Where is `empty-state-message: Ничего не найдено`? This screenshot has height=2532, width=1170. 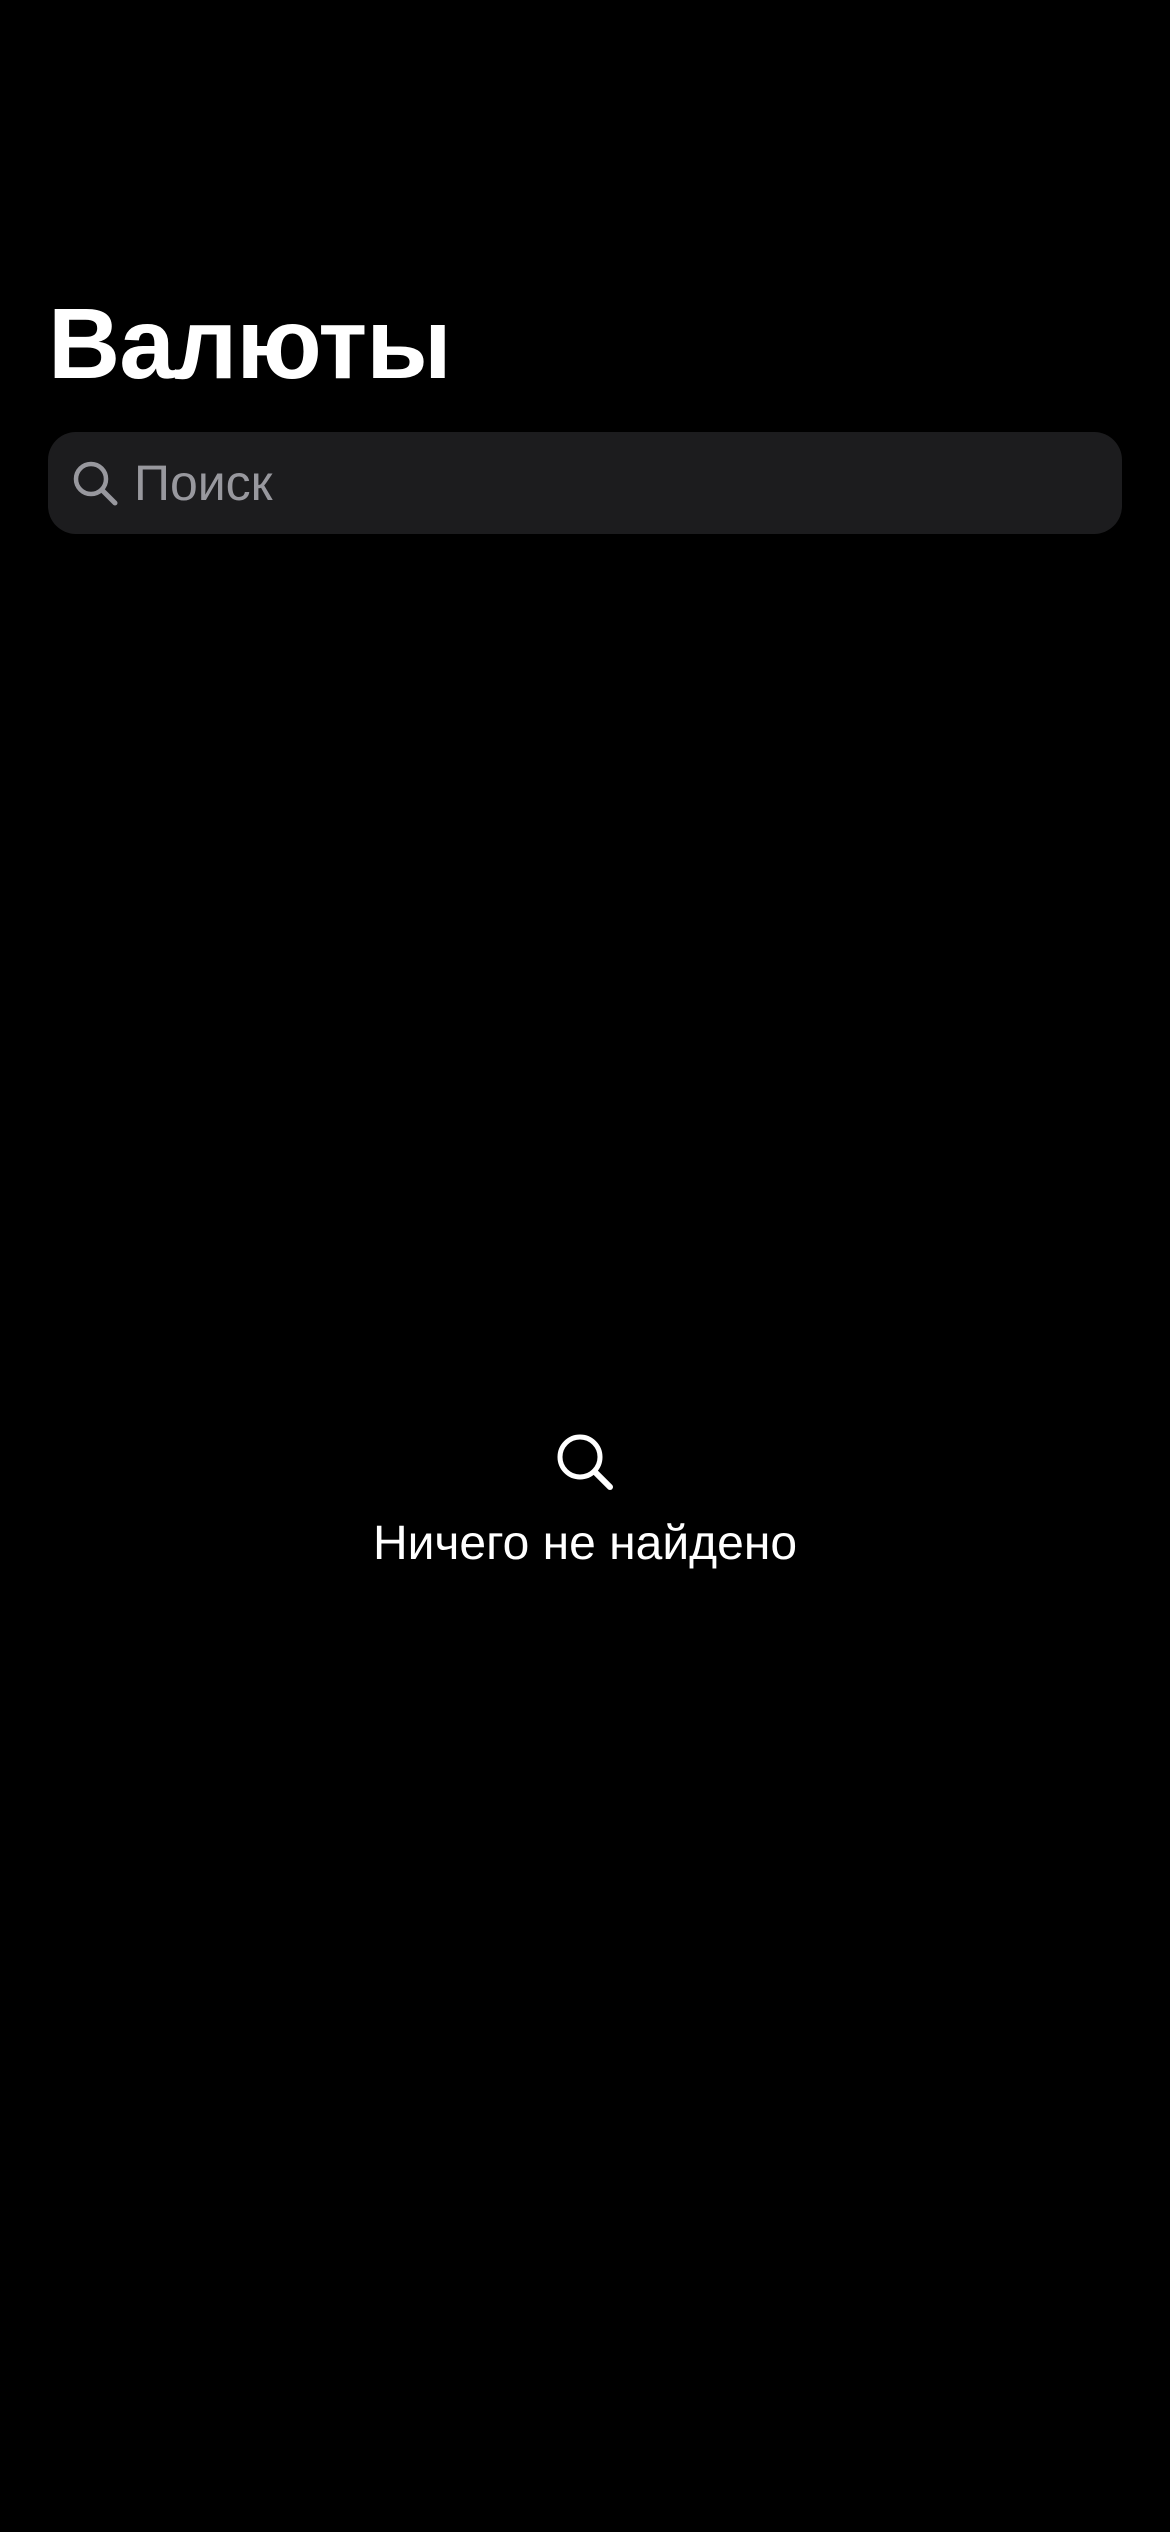 empty-state-message: Ничего не найдено is located at coordinates (585, 1543).